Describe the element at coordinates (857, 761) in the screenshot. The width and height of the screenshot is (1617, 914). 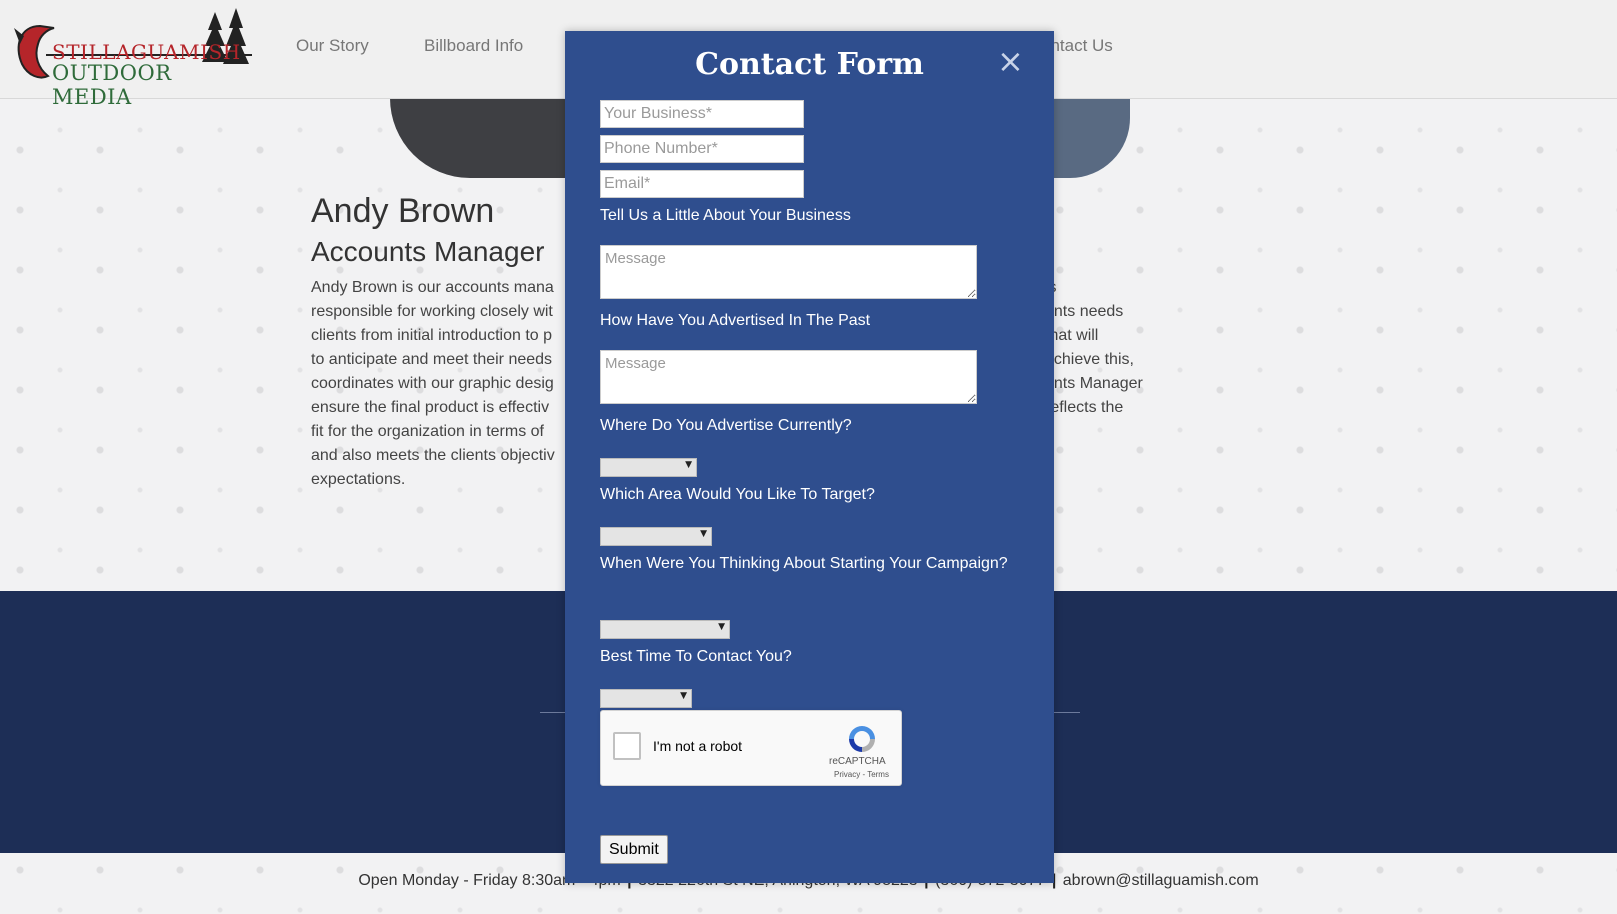
I see `recaptcha-brand: reCAPTCHA` at that location.